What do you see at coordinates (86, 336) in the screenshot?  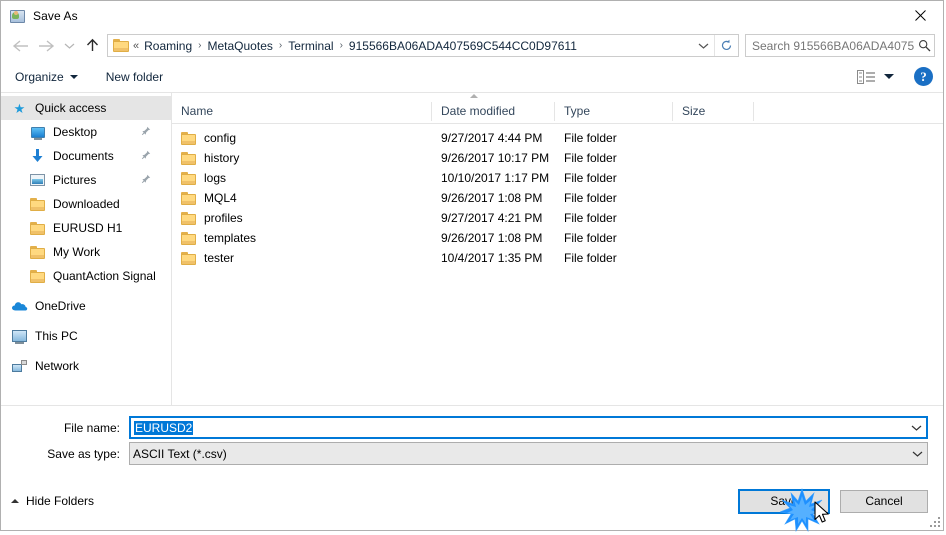 I see `sidebar-item-this-pc: This PC` at bounding box center [86, 336].